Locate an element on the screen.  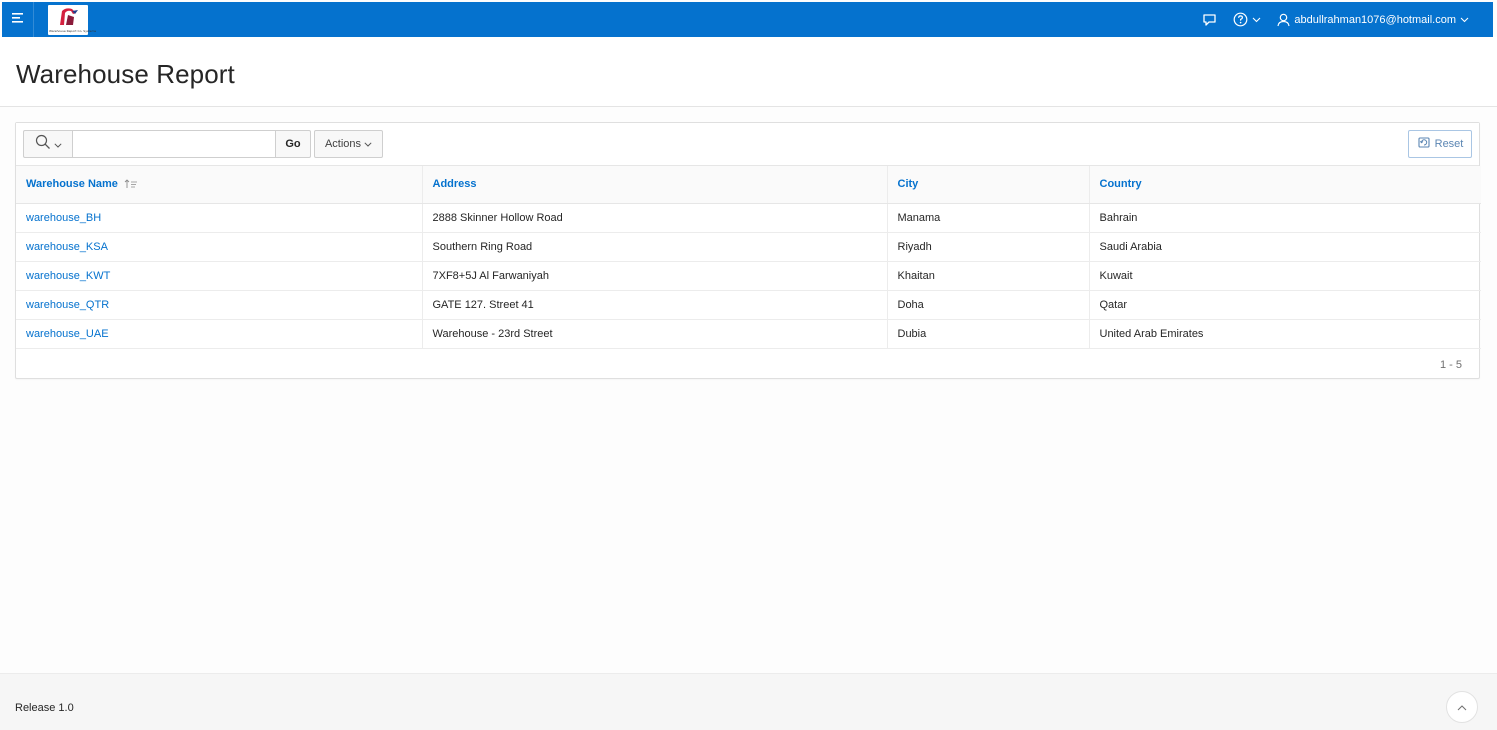
help-menu-button is located at coordinates (1247, 19).